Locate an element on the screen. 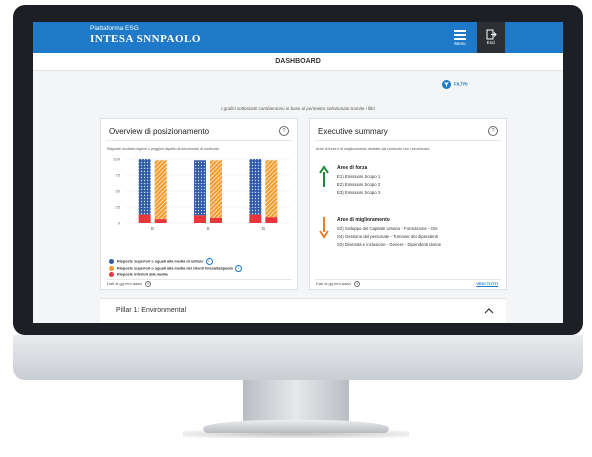 The height and width of the screenshot is (457, 592). strengths-heading: Aree di forza is located at coordinates (352, 168).